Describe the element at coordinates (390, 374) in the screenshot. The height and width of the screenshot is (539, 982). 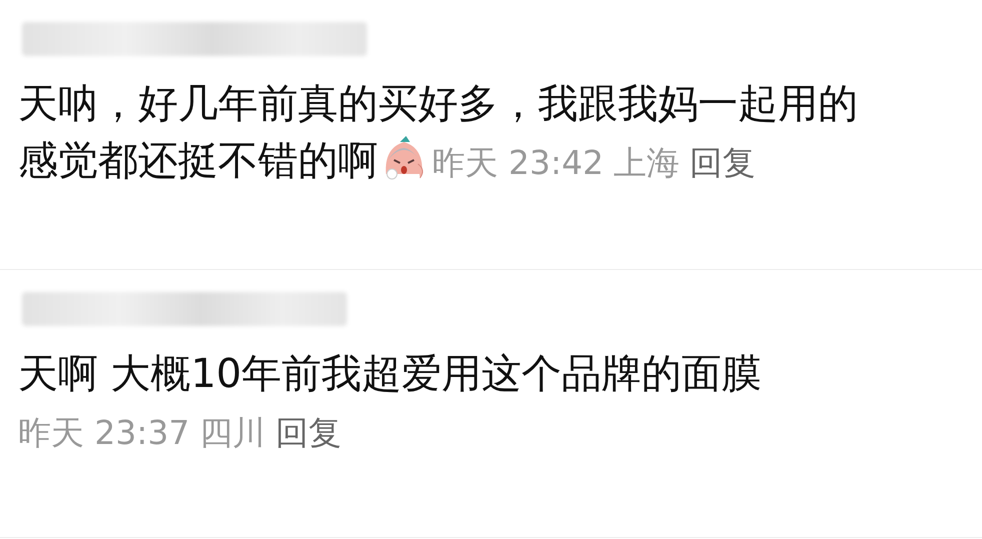
I see `comment-text: 天啊 大概10年前我超爱用这个品牌的面膜` at that location.